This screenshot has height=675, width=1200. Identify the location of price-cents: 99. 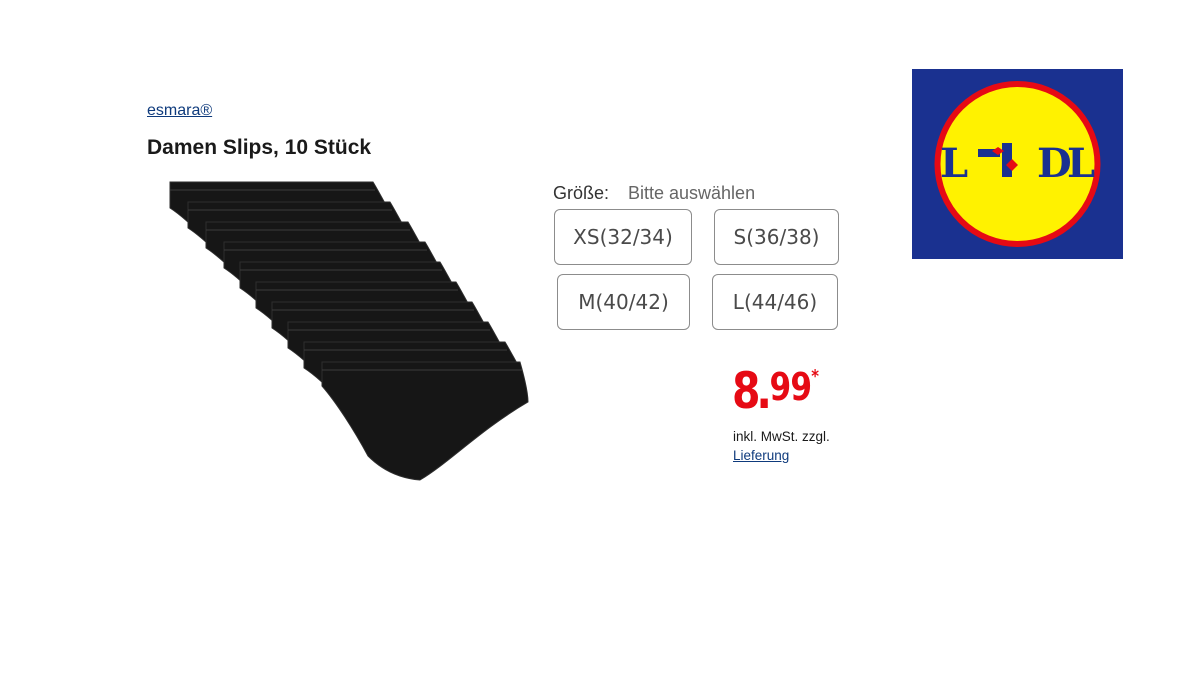
(791, 387).